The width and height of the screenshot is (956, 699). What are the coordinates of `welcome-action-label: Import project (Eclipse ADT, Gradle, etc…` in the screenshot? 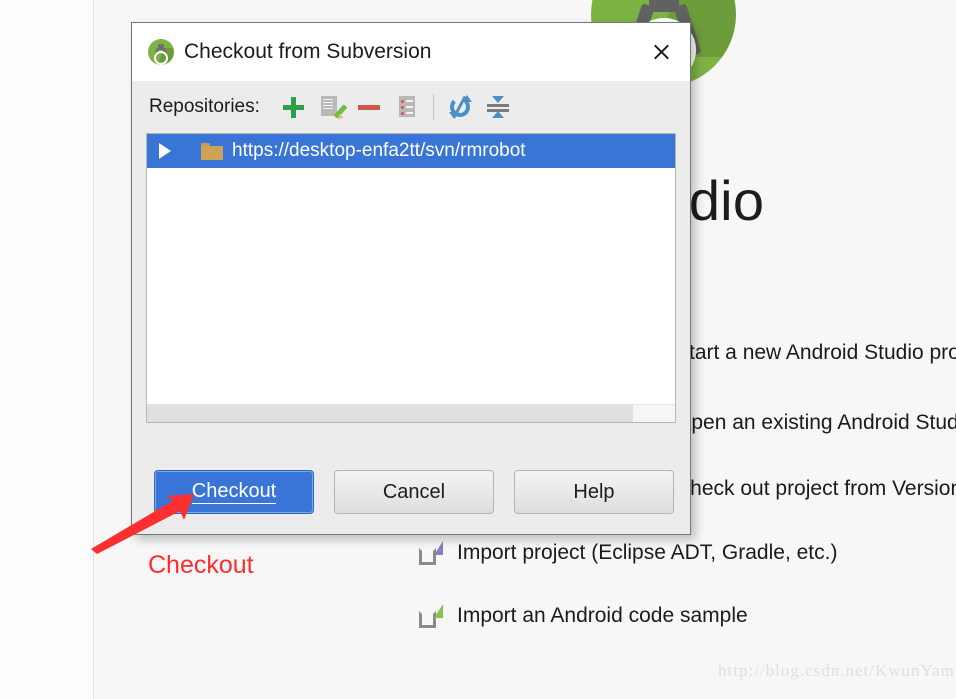 It's located at (647, 552).